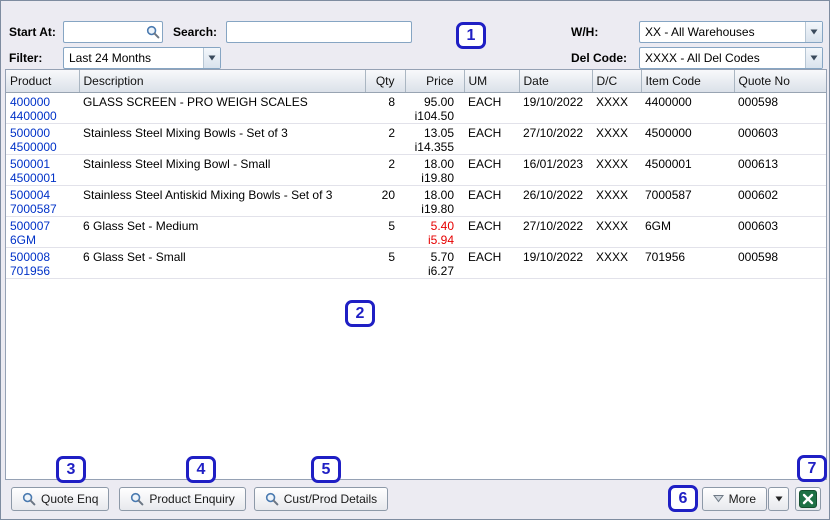 This screenshot has width=830, height=520. I want to click on col-header-product: Product, so click(43, 81).